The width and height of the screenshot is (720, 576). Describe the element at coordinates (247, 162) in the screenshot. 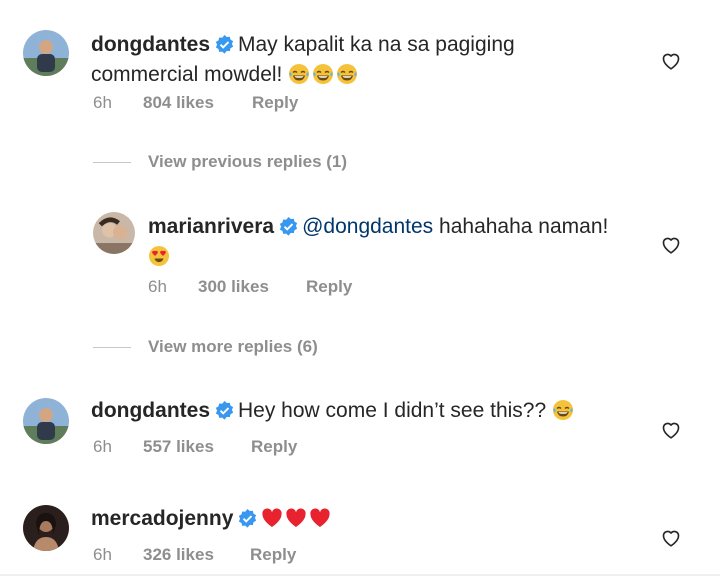

I see `view-previous-replies-button: View previous replies (1)` at that location.